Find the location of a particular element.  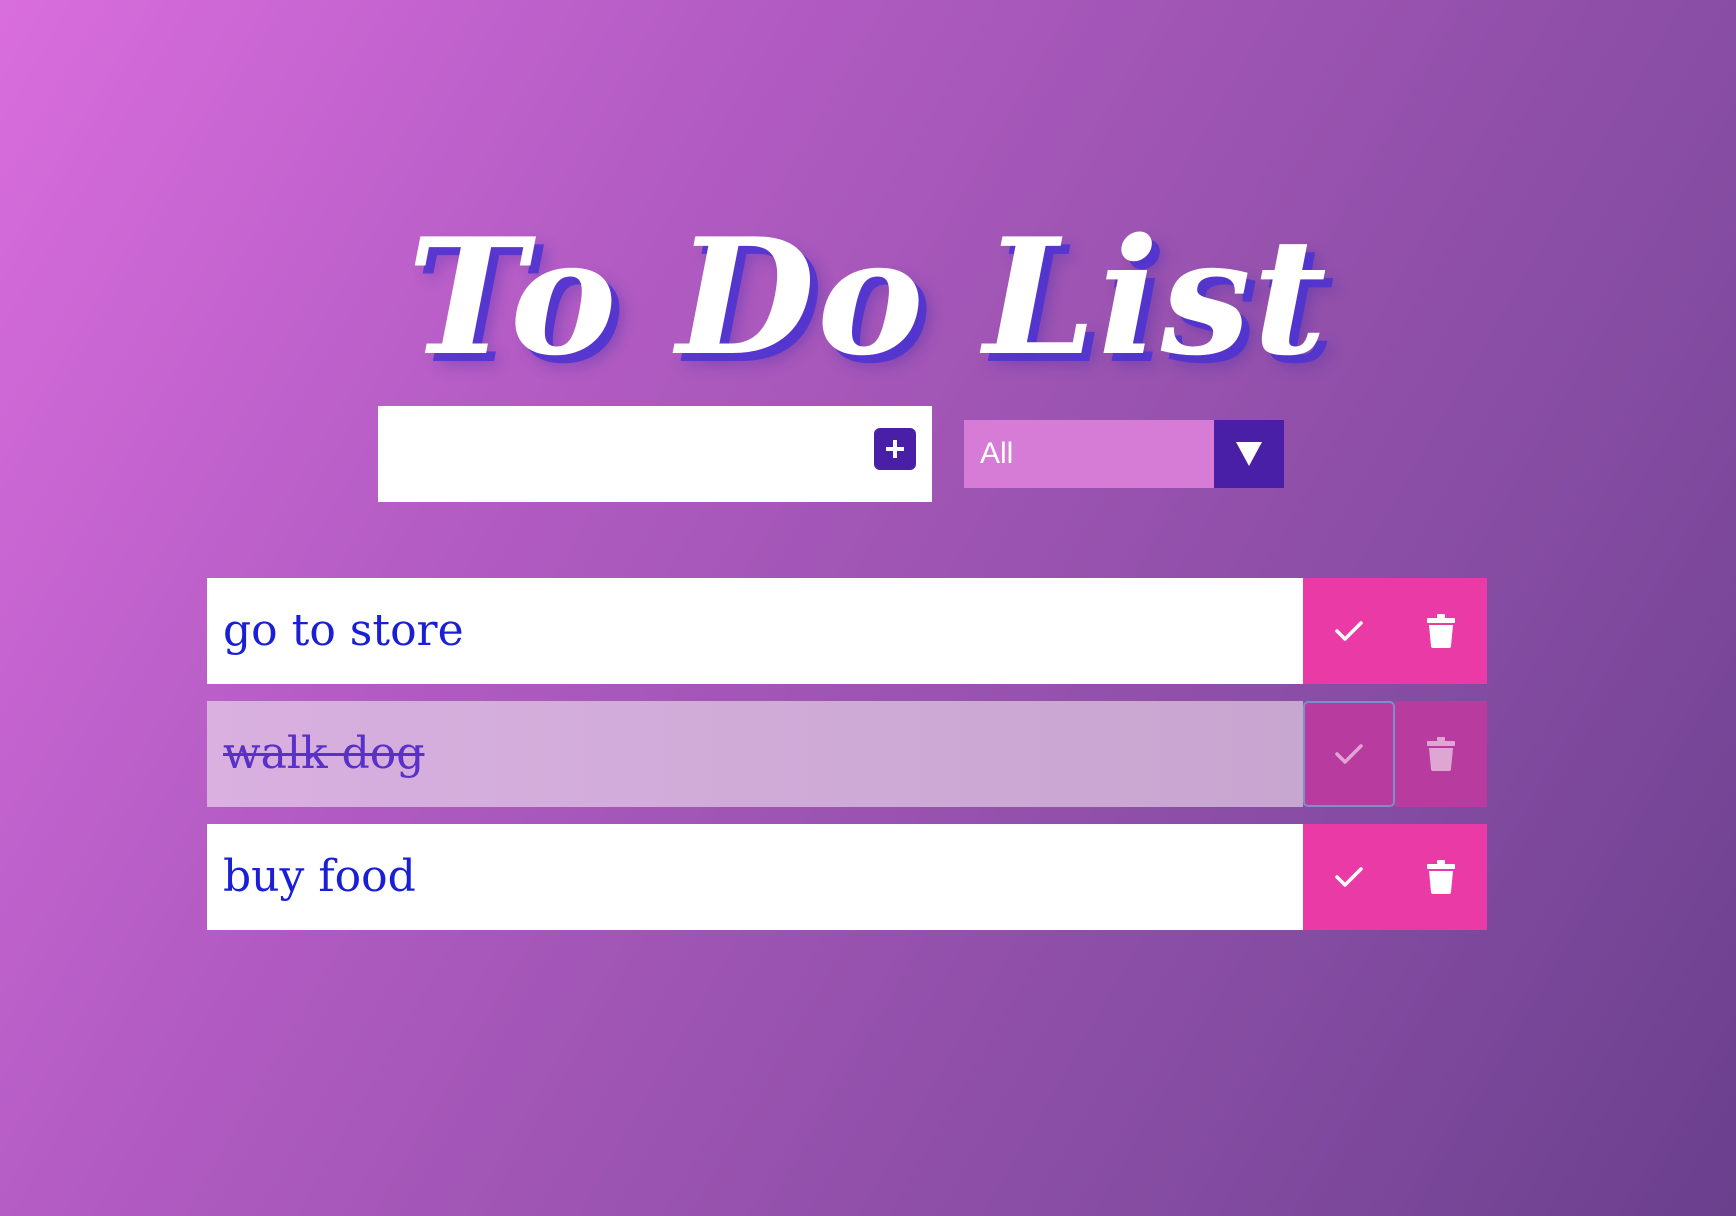

todo-item-text: go to store is located at coordinates (343, 630).